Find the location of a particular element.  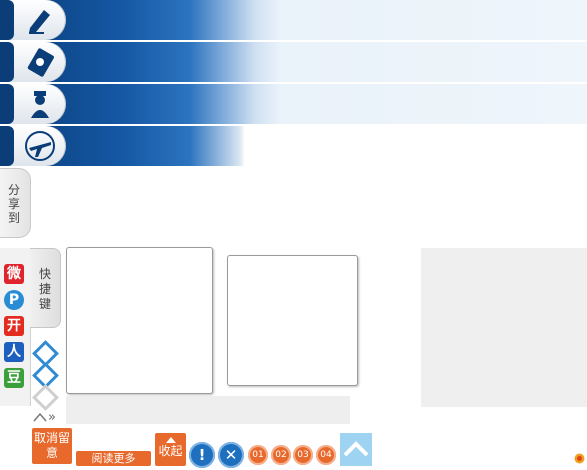

alert-button: ! is located at coordinates (202, 455).